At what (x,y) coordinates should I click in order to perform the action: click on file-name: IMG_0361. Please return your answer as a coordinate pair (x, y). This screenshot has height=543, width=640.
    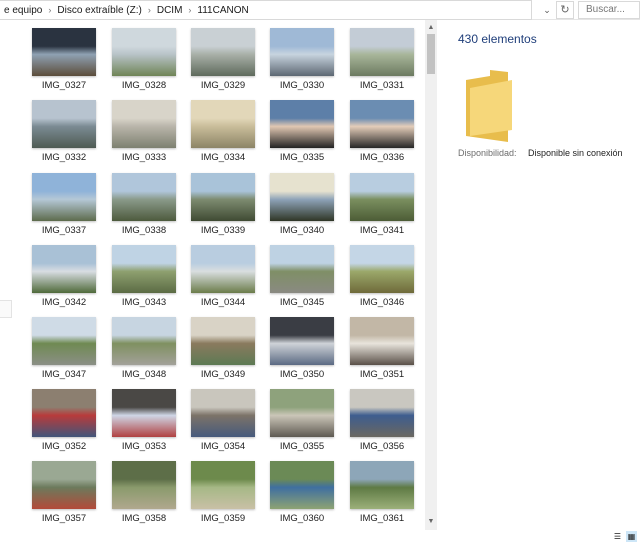
    Looking at the image, I should click on (381, 518).